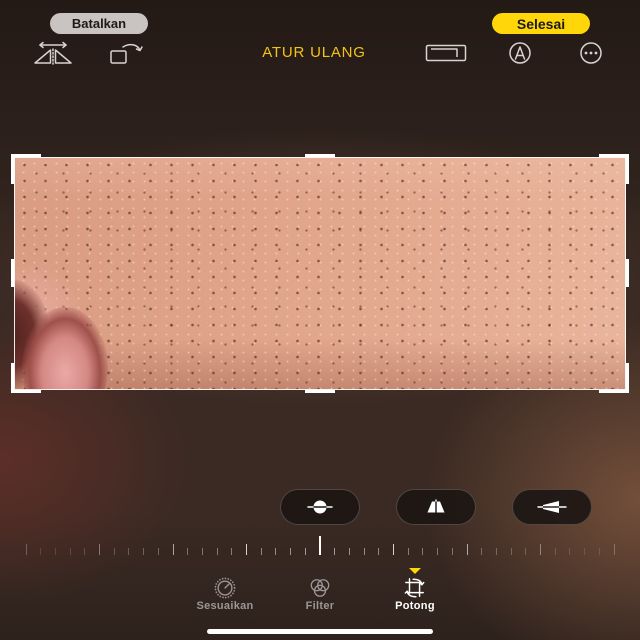 This screenshot has height=640, width=640. Describe the element at coordinates (26, 378) in the screenshot. I see `crop-handle-bottom-left` at that location.